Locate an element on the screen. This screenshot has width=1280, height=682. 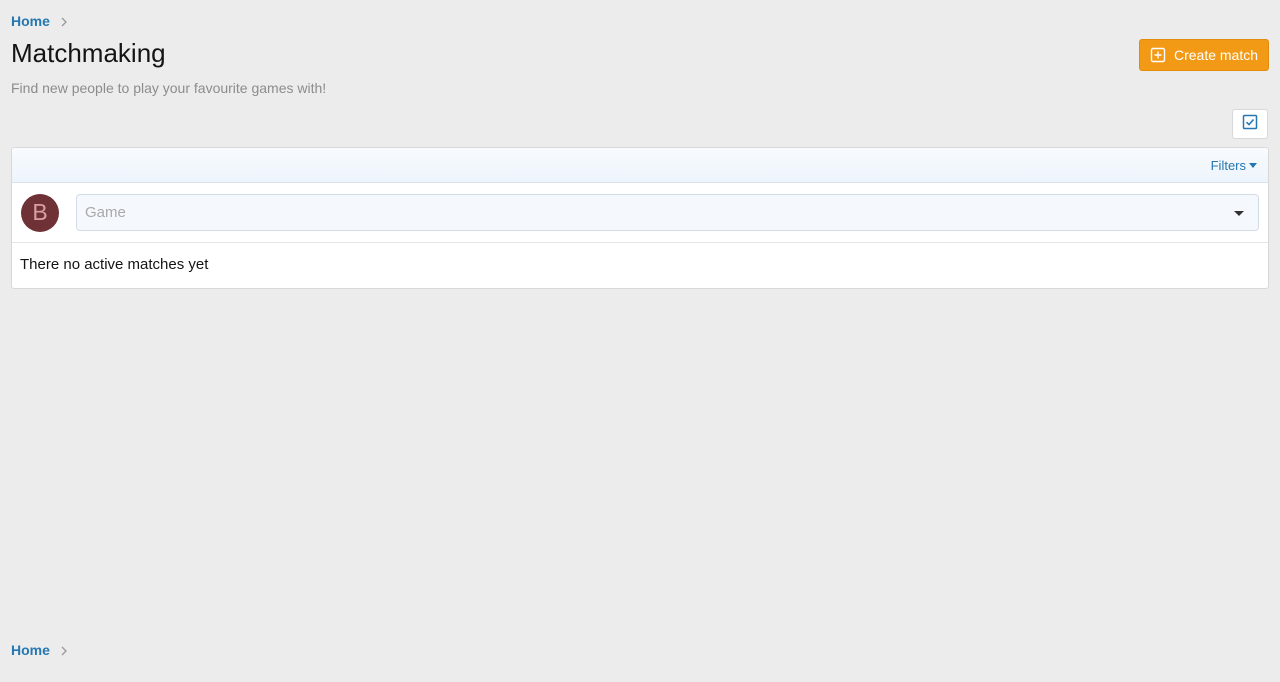
game-select-placeholder: Game is located at coordinates (105, 212).